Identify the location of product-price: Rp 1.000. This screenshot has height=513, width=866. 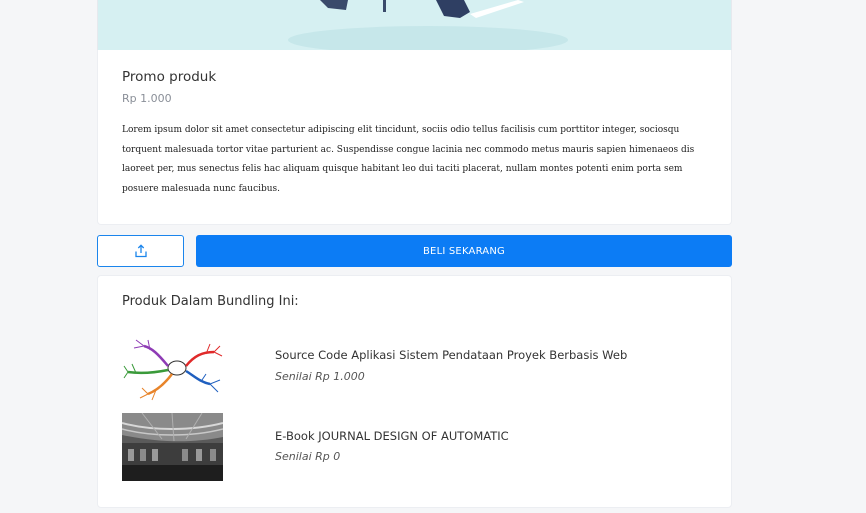
(147, 98).